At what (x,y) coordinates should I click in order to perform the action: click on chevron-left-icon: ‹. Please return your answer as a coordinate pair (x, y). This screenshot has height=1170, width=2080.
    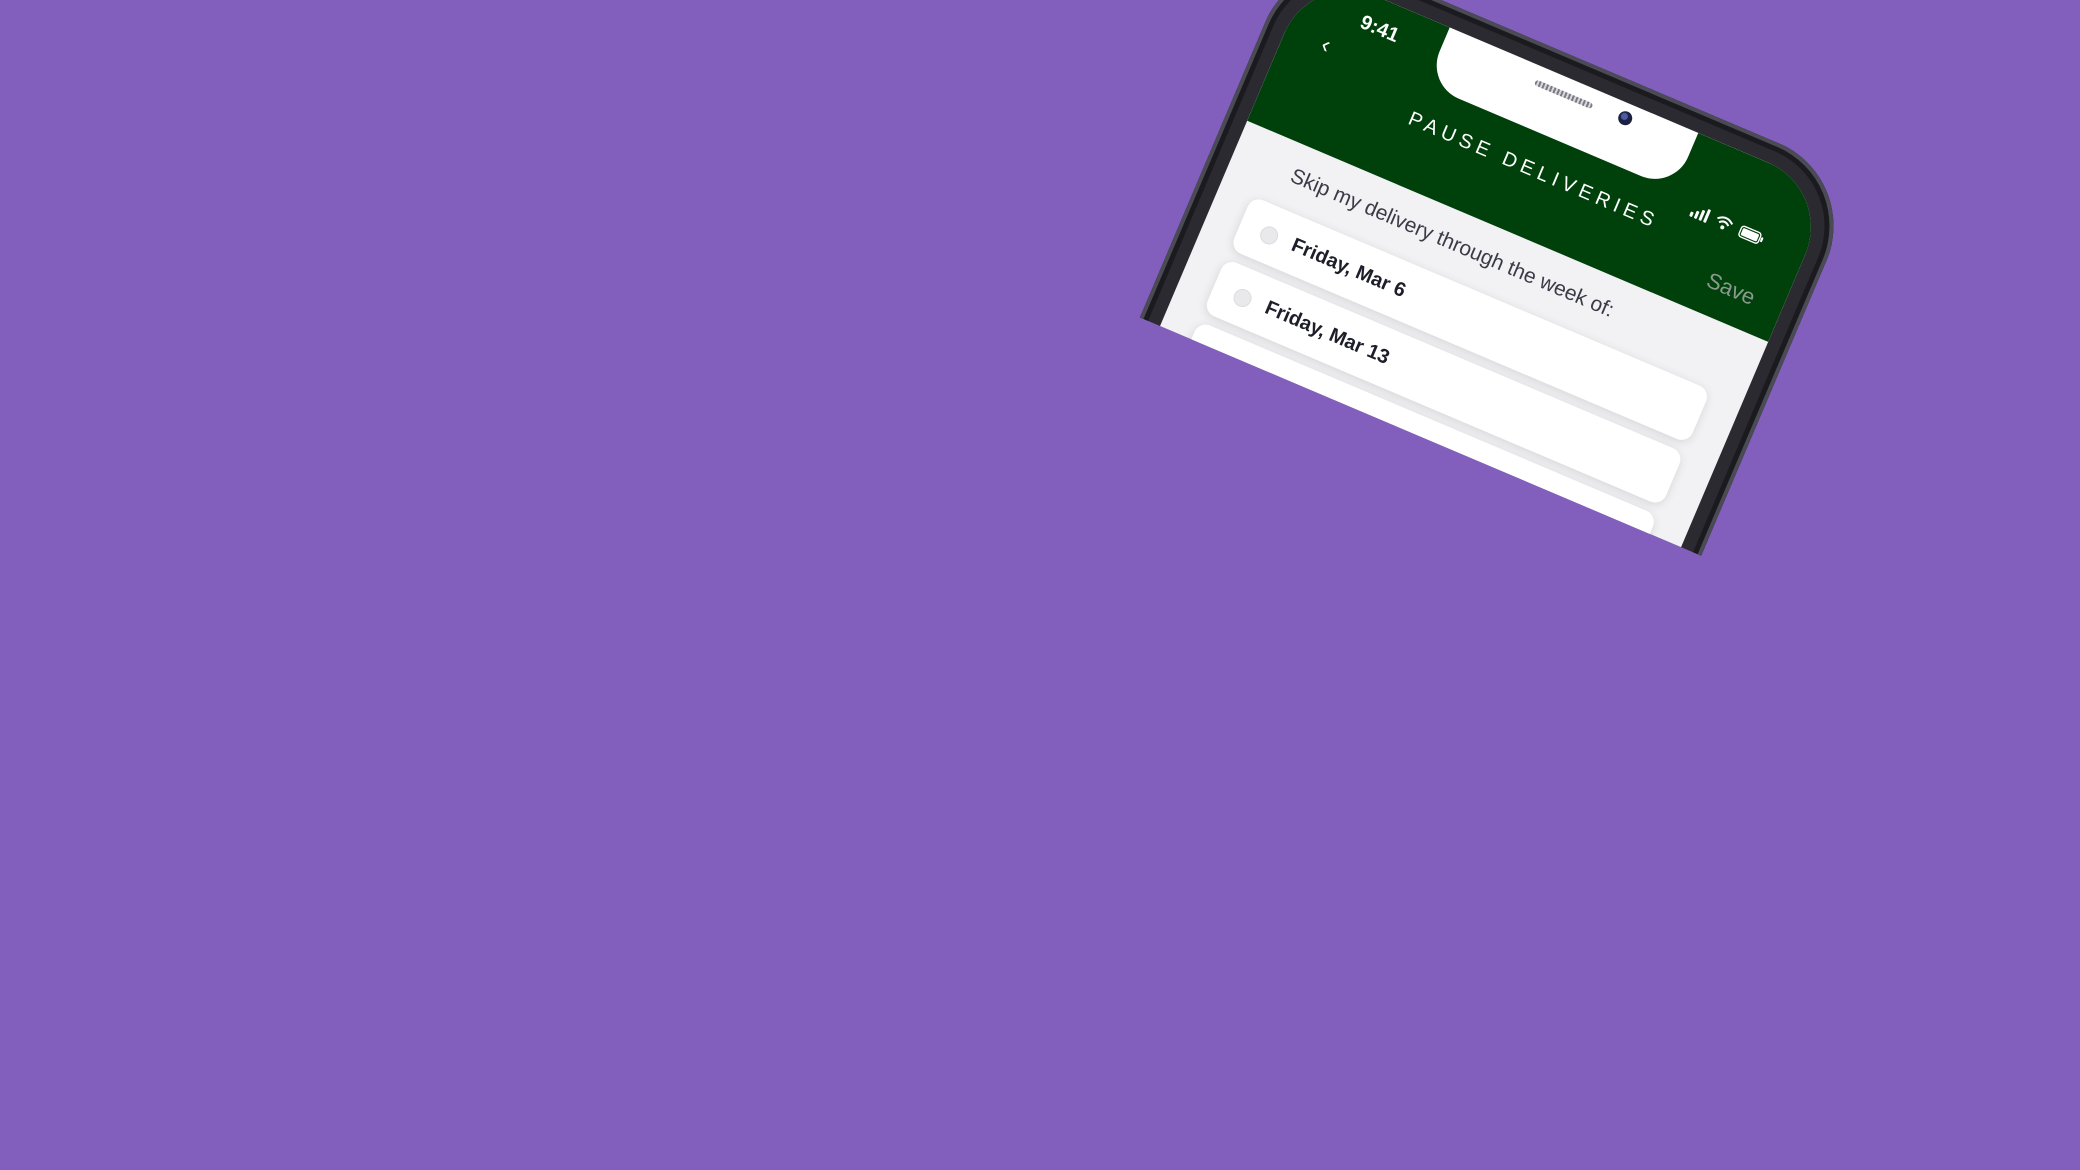
    Looking at the image, I should click on (1326, 45).